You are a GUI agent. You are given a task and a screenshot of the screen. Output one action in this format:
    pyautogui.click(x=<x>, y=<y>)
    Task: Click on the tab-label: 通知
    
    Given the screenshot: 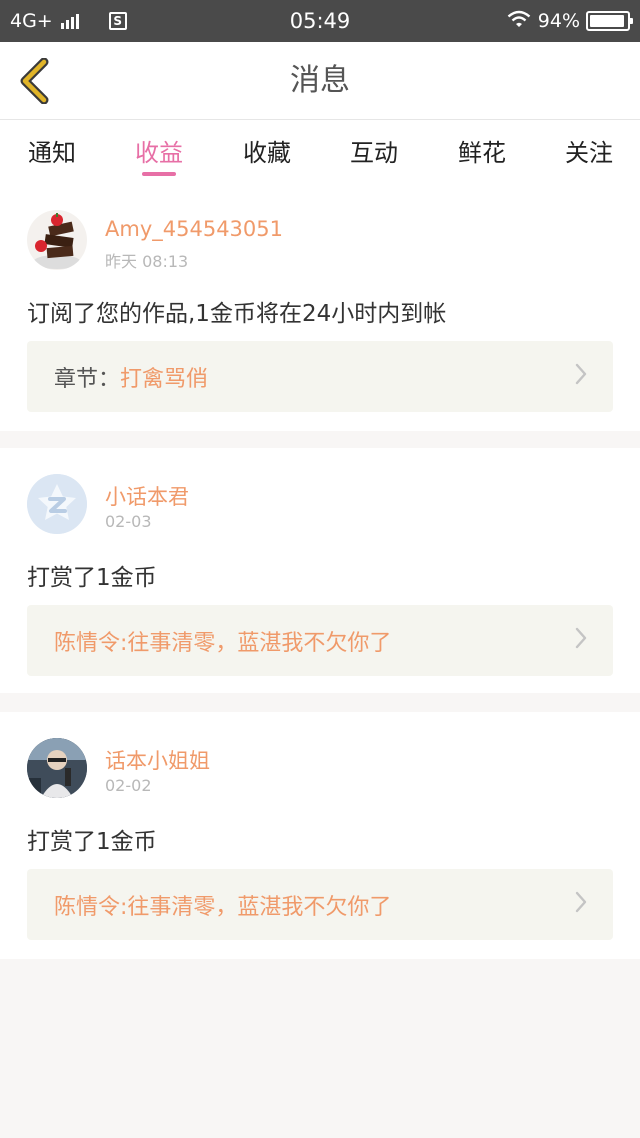 What is the action you would take?
    pyautogui.click(x=52, y=153)
    